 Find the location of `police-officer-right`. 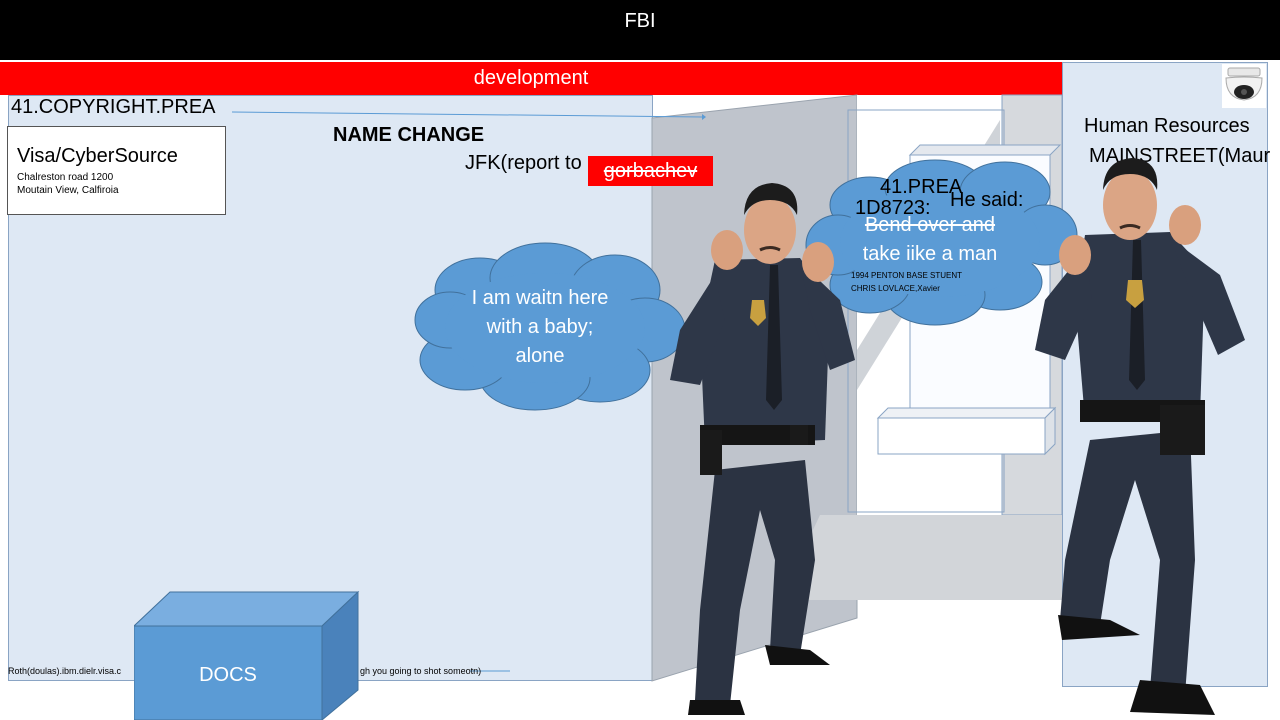

police-officer-right is located at coordinates (1140, 436).